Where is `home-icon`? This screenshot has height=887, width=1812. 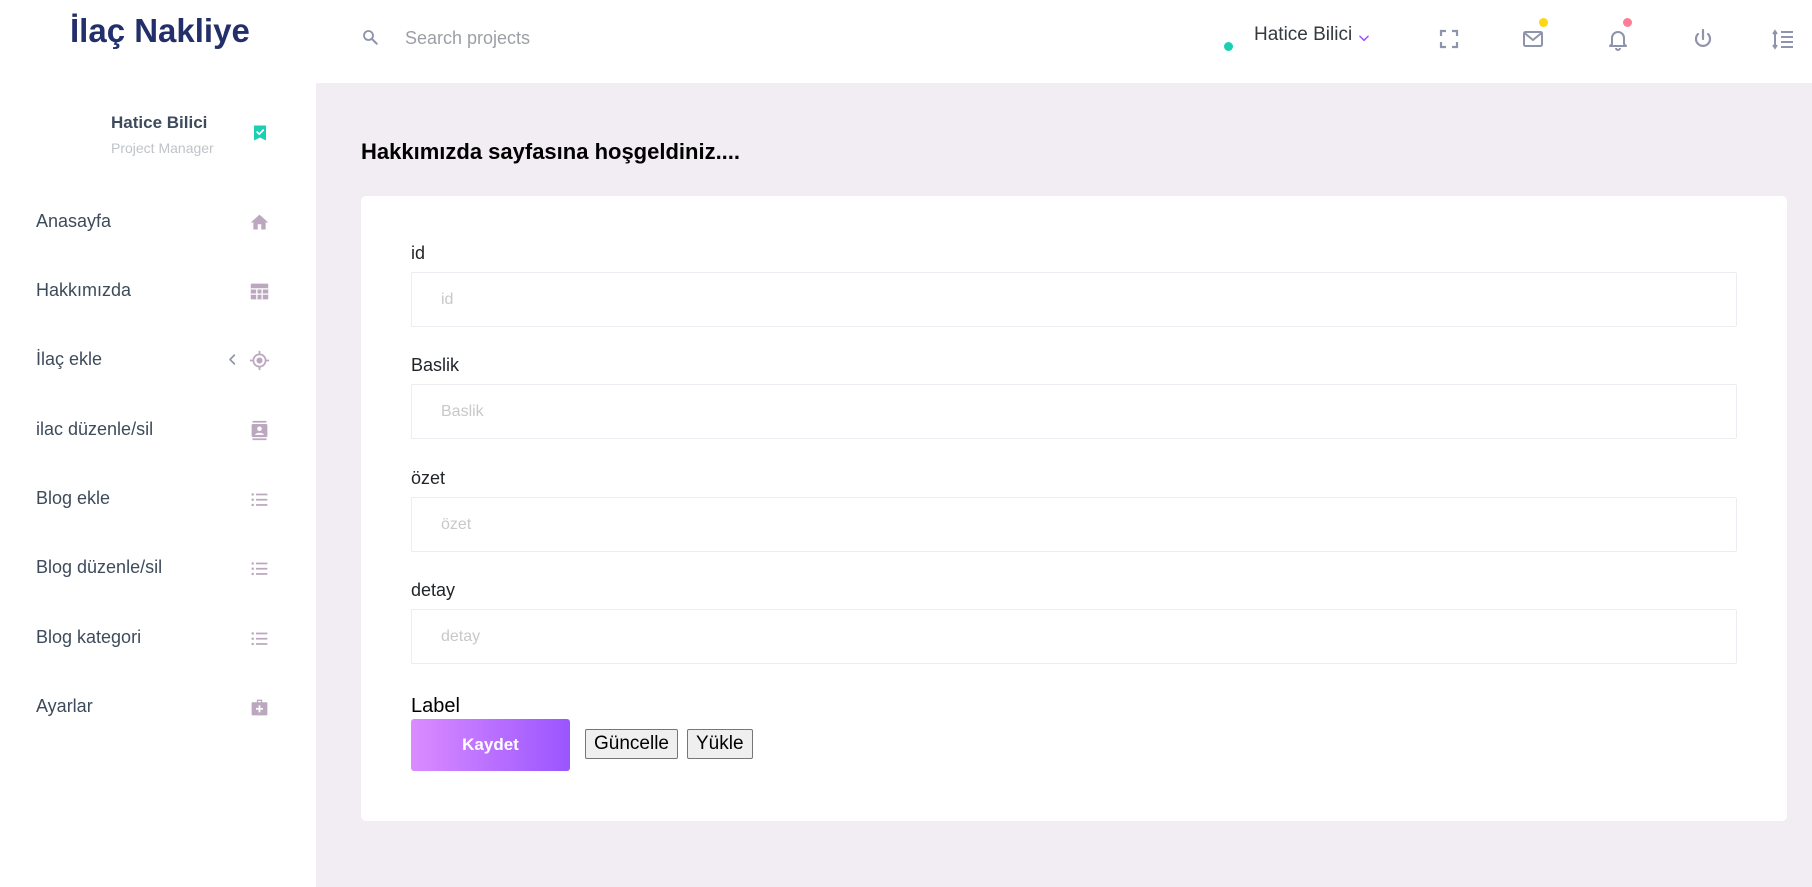 home-icon is located at coordinates (259, 222).